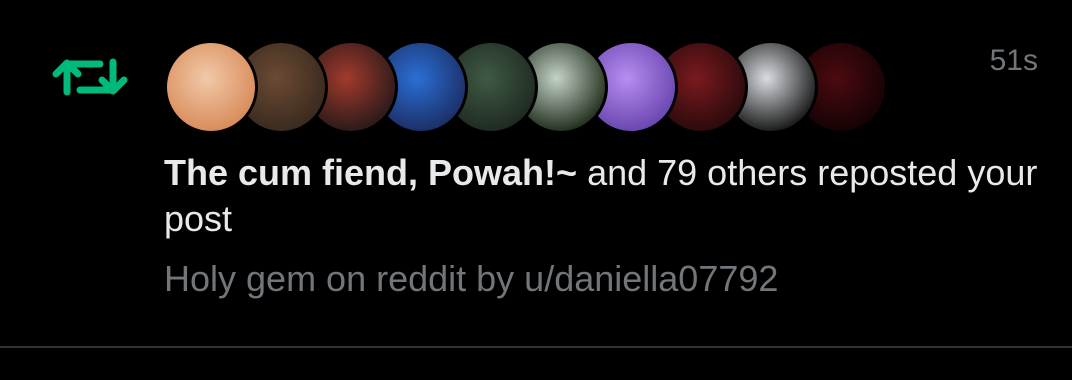 The width and height of the screenshot is (1072, 380). I want to click on repost-icon, so click(90, 77).